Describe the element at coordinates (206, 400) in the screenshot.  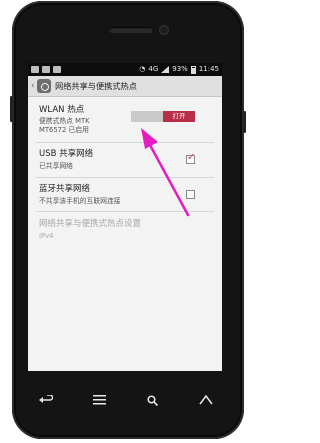
I see `home-icon` at that location.